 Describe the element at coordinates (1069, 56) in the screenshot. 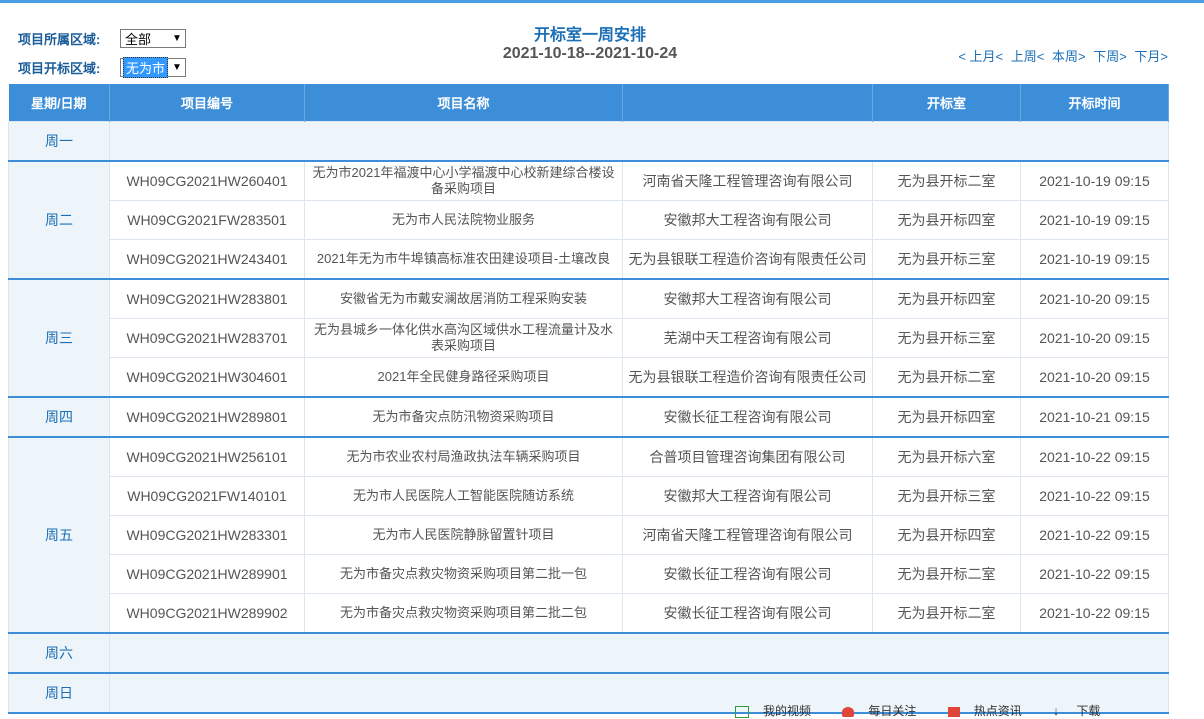

I see `this-week-link: 本周>` at that location.